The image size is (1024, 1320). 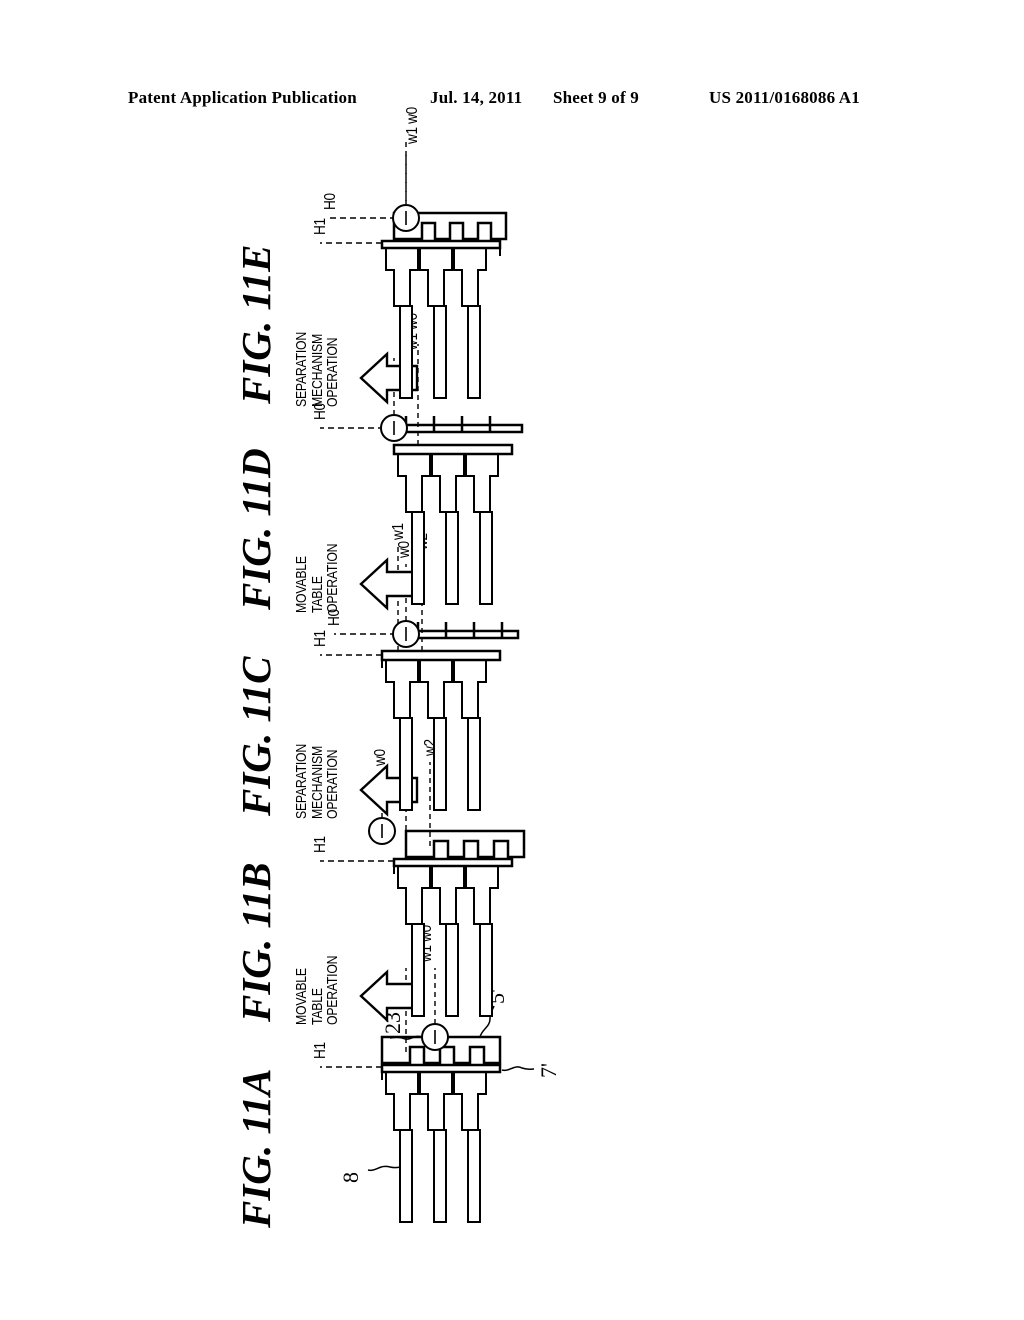 What do you see at coordinates (420, 678) in the screenshot?
I see `fig11c-mechanism` at bounding box center [420, 678].